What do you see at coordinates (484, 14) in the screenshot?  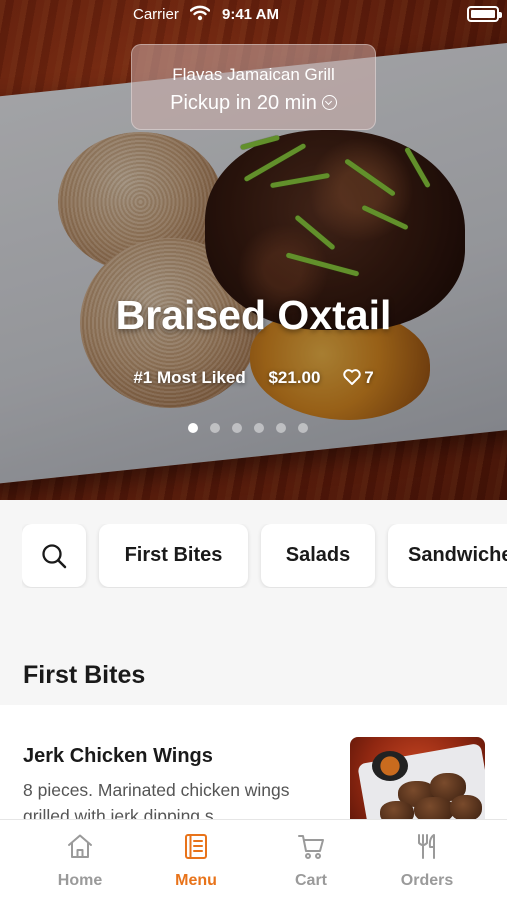 I see `battery-icon` at bounding box center [484, 14].